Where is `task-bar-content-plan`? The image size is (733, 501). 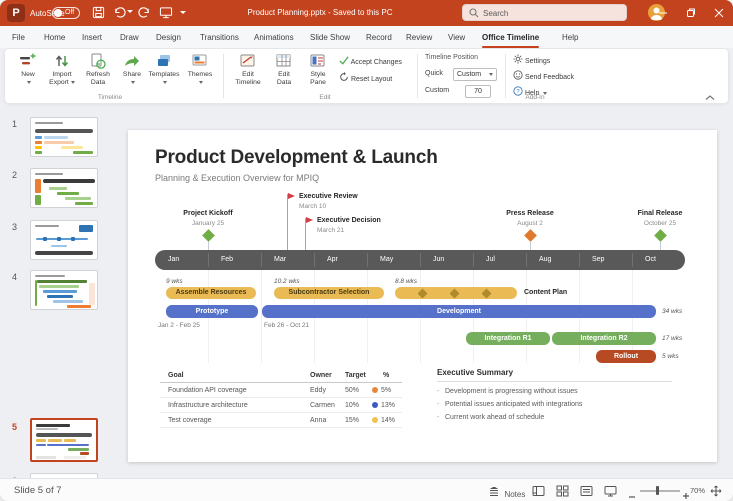 task-bar-content-plan is located at coordinates (456, 293).